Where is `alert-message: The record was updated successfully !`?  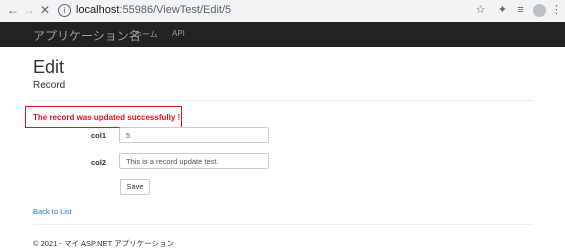 alert-message: The record was updated successfully ! is located at coordinates (107, 117).